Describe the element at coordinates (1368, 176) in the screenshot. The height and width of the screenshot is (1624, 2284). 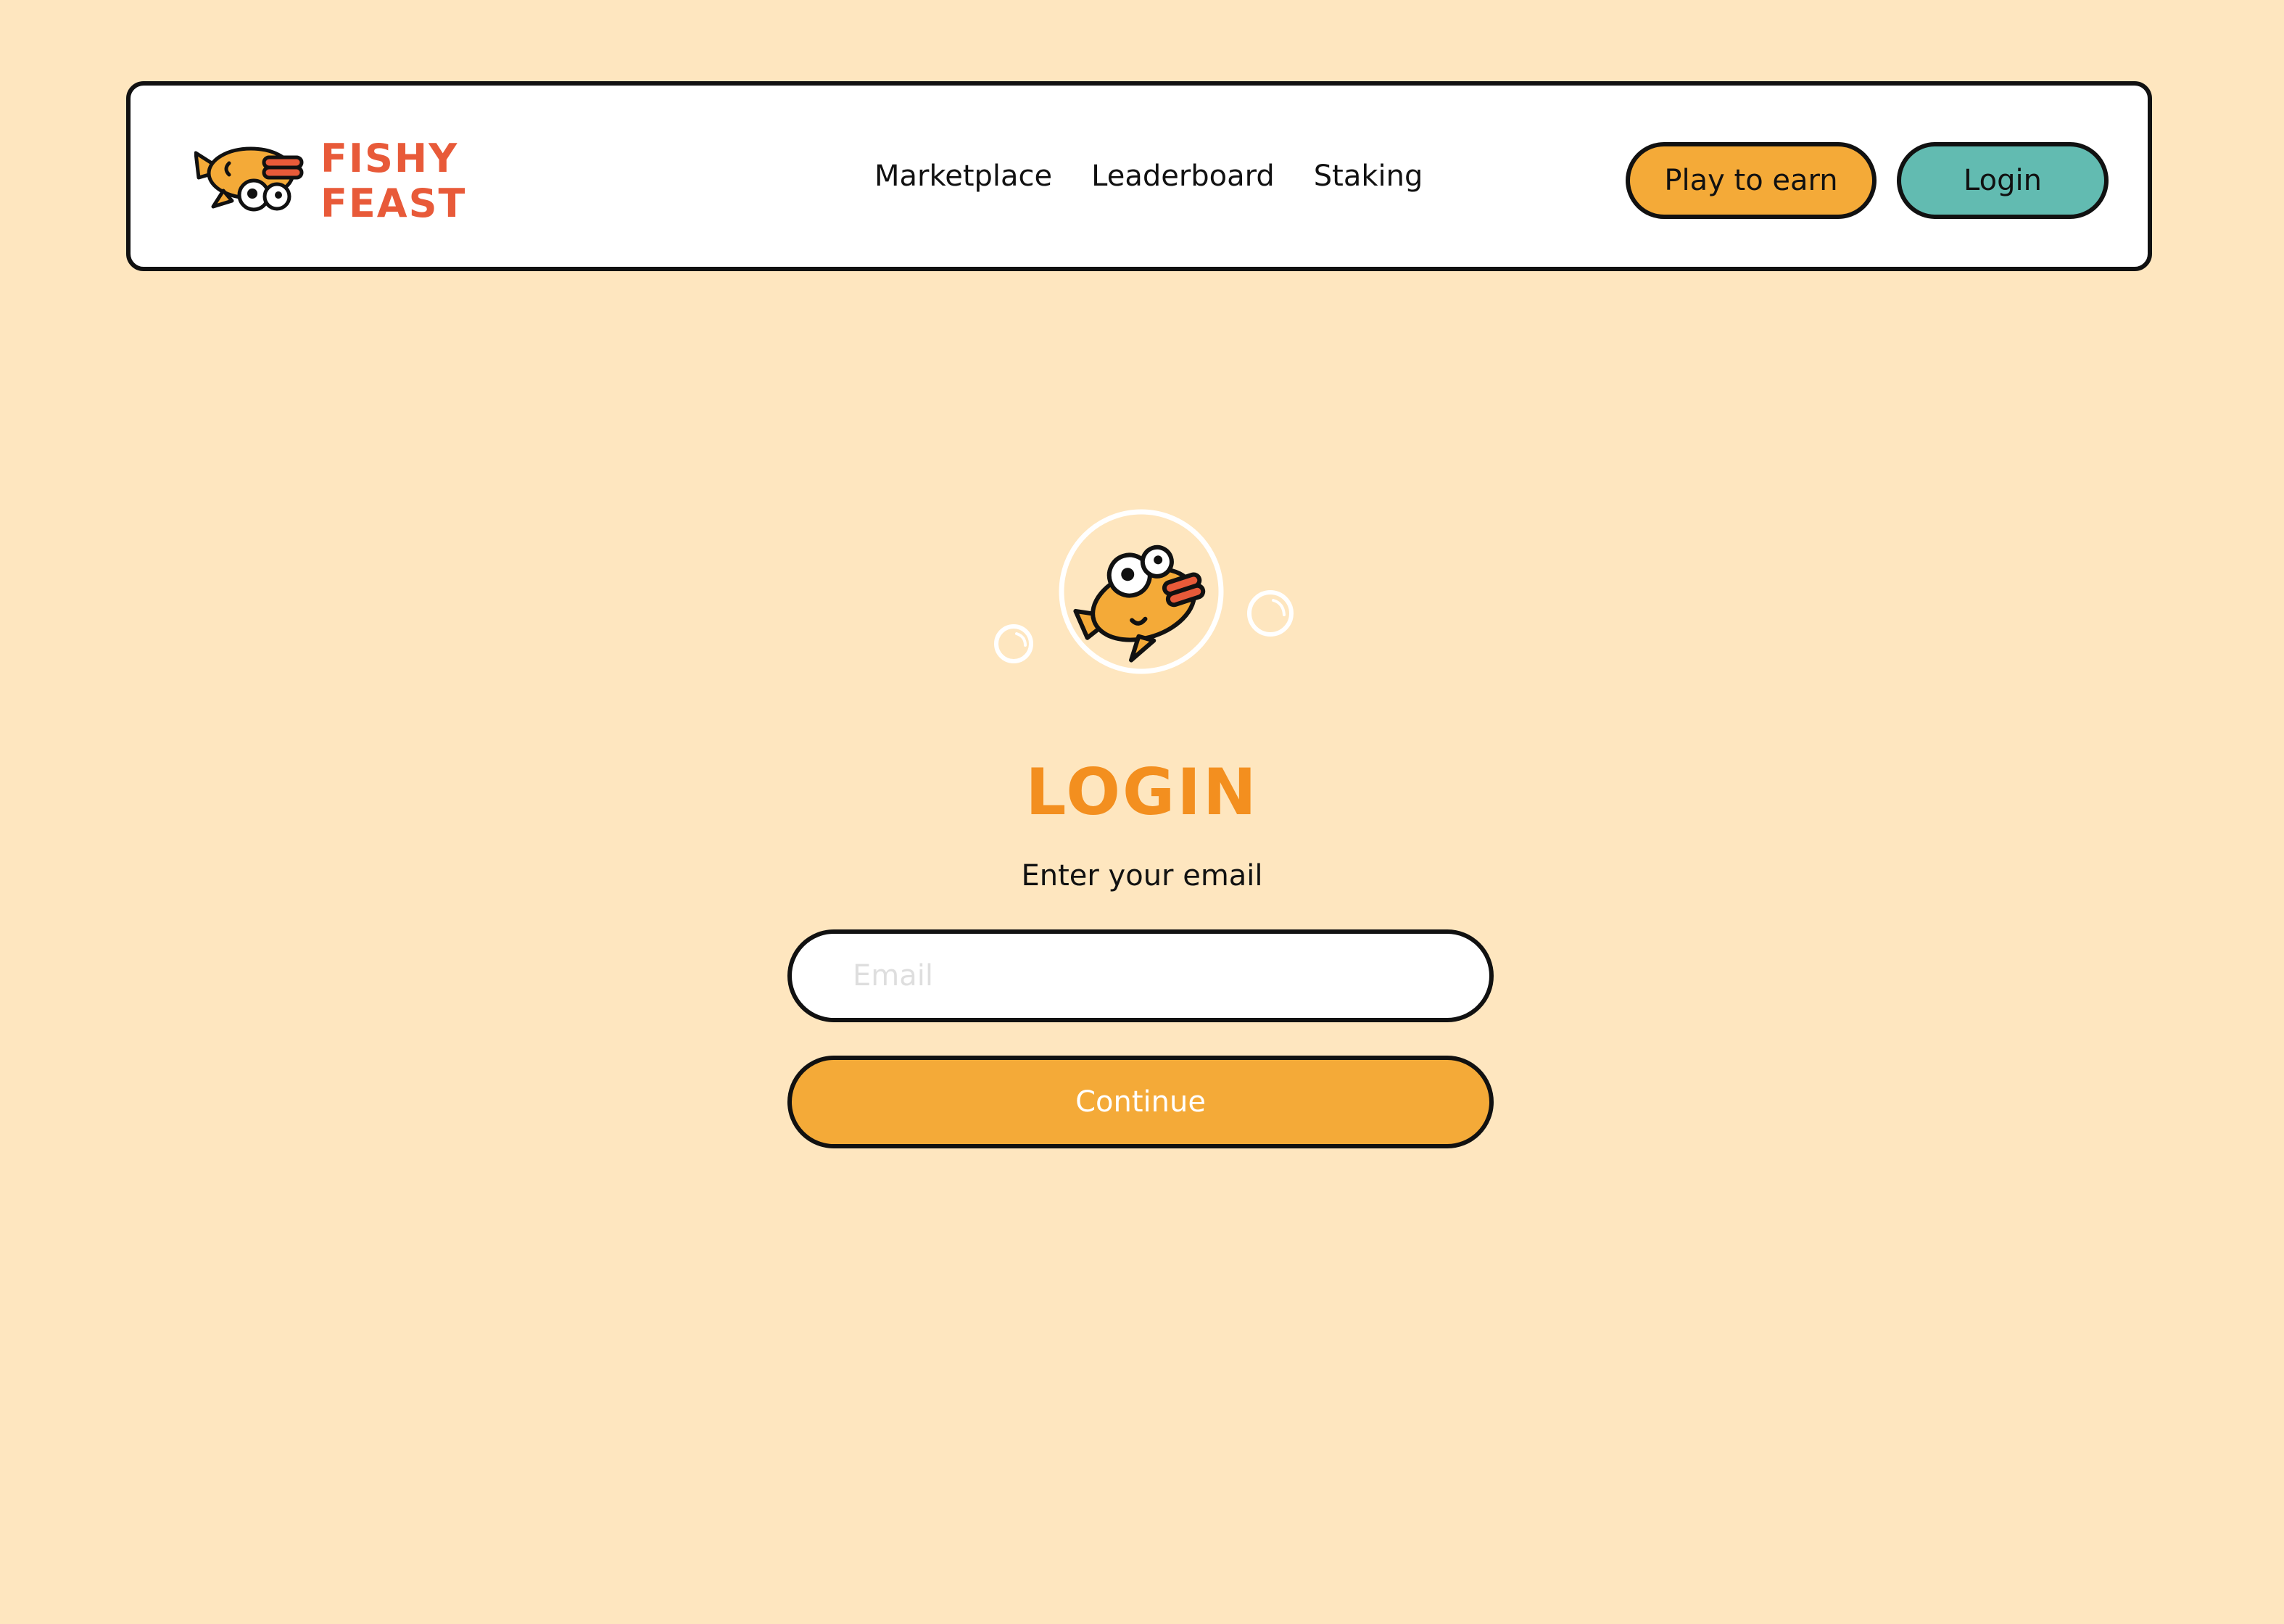
I see `nav-link-staking: Staking` at that location.